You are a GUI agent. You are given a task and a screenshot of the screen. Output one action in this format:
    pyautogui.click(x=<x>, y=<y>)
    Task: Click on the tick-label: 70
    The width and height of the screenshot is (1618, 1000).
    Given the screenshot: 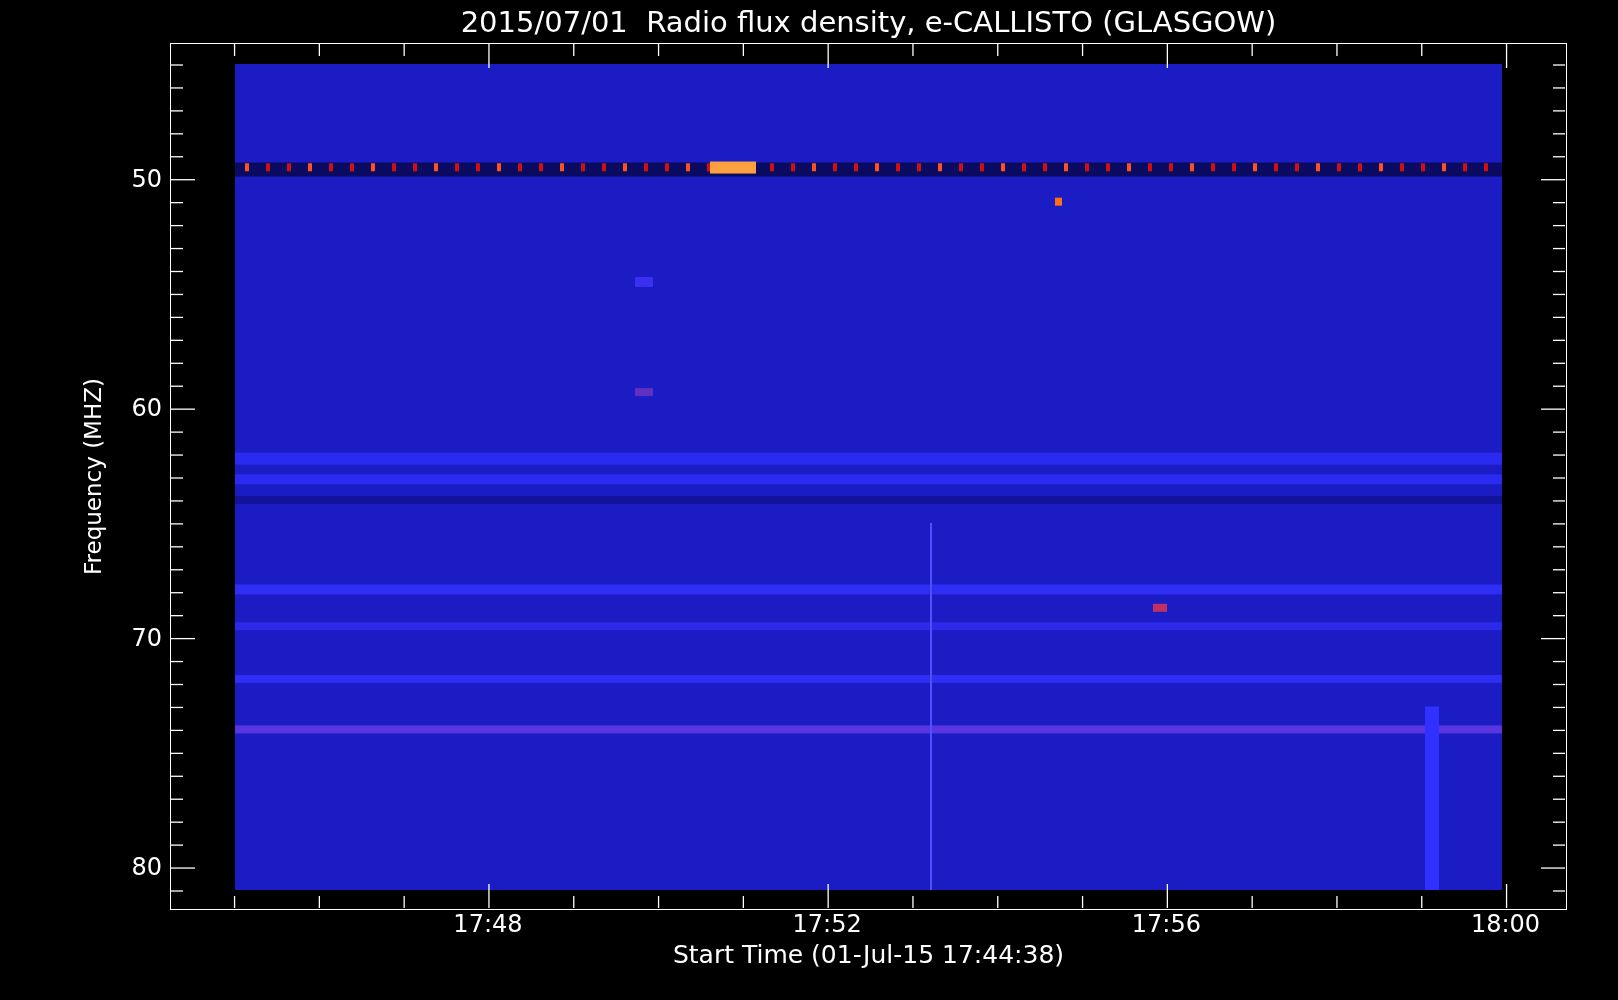 What is the action you would take?
    pyautogui.click(x=146, y=637)
    